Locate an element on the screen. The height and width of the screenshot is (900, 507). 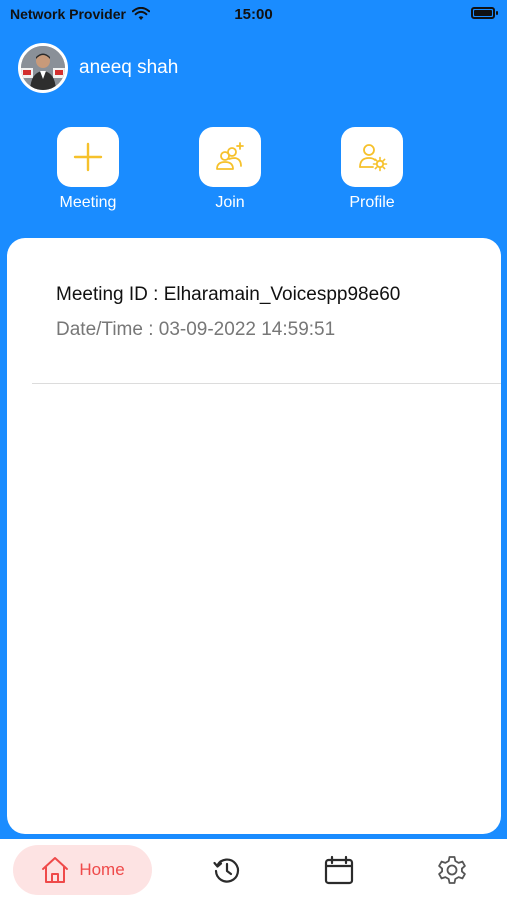
tab-history is located at coordinates (227, 870).